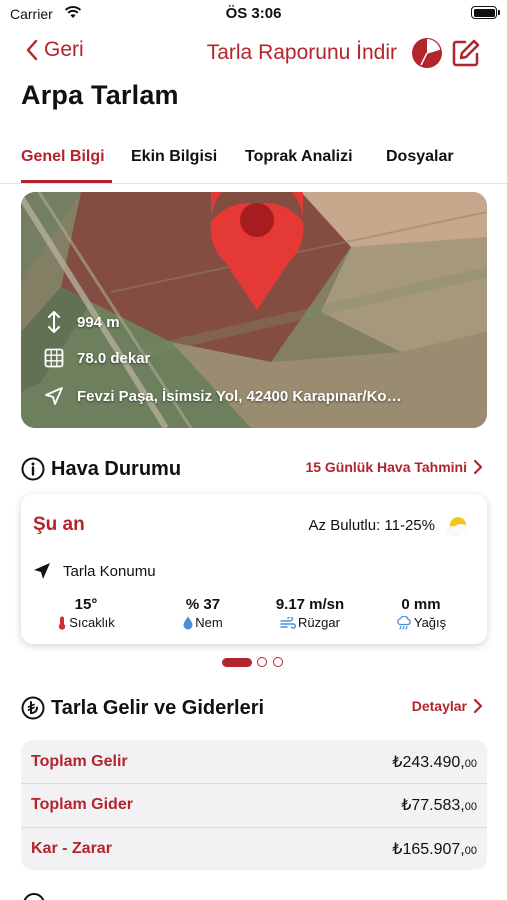  I want to click on temperature-value: 15°, so click(86, 604).